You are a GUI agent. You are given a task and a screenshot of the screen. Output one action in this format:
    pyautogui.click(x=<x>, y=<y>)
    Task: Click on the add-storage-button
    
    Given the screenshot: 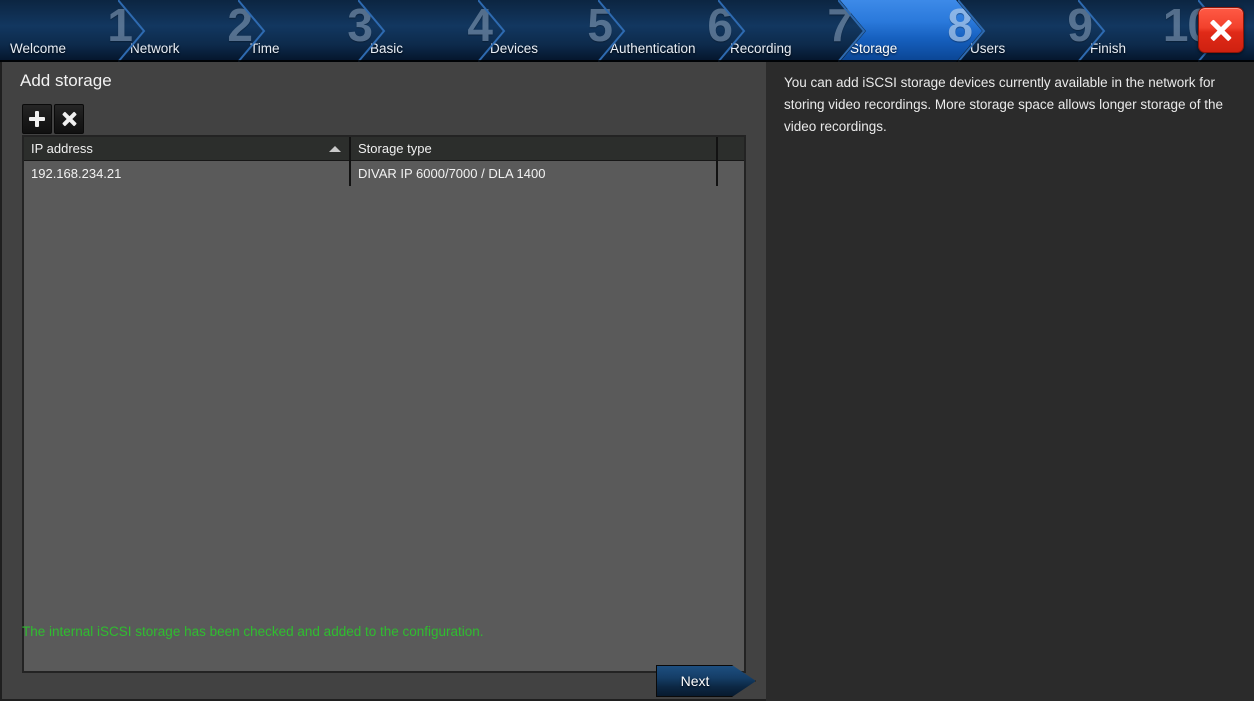 What is the action you would take?
    pyautogui.click(x=37, y=119)
    